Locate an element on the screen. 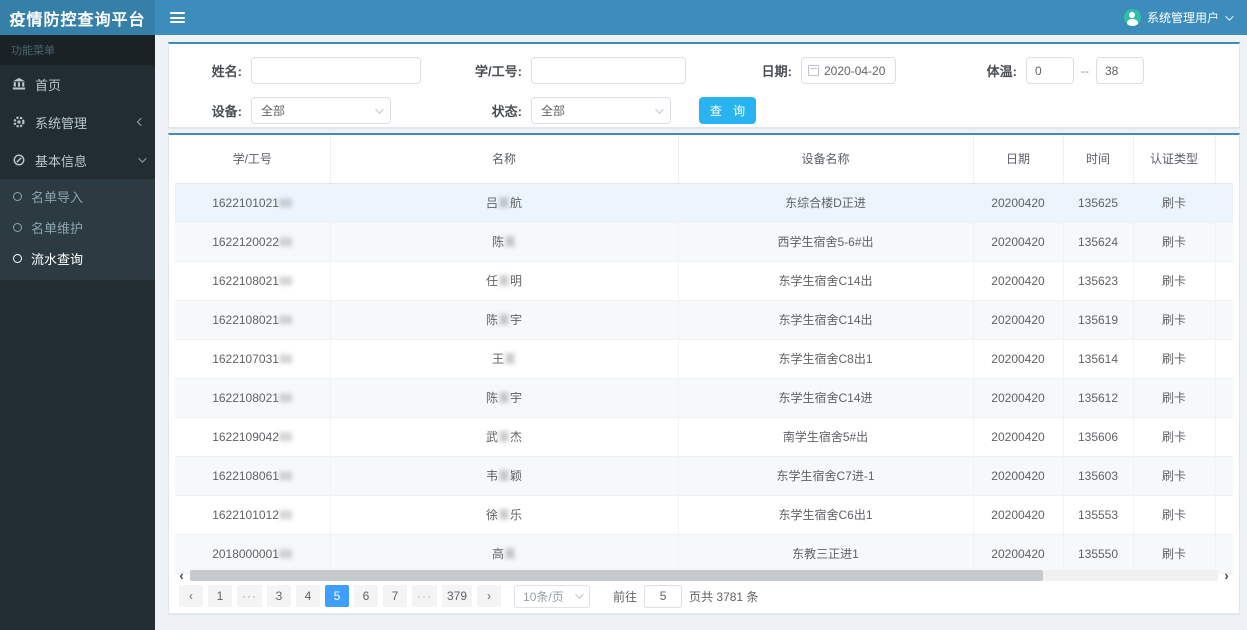 Image resolution: width=1247 pixels, height=630 pixels. scrollbar-track is located at coordinates (704, 575).